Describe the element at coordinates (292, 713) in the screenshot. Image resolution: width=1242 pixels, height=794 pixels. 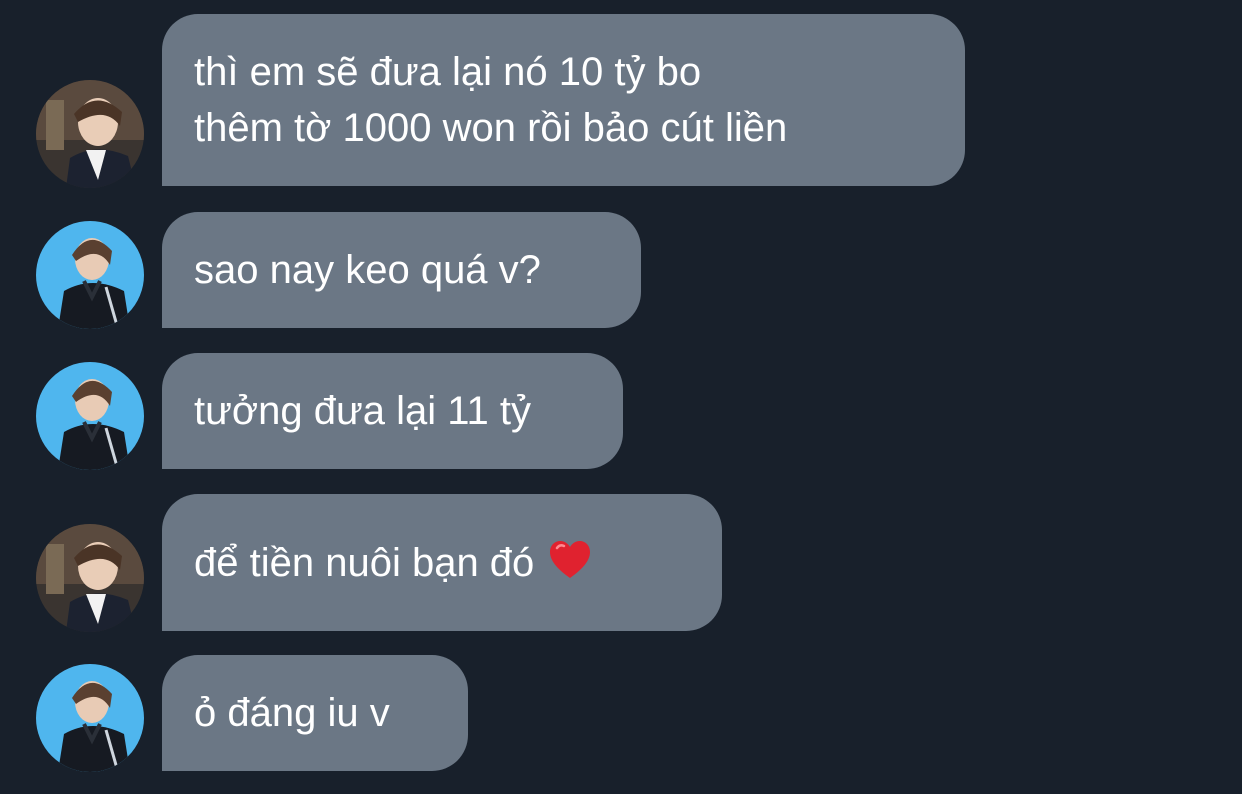
I see `message-text-line: ỏ đáng iu v` at that location.